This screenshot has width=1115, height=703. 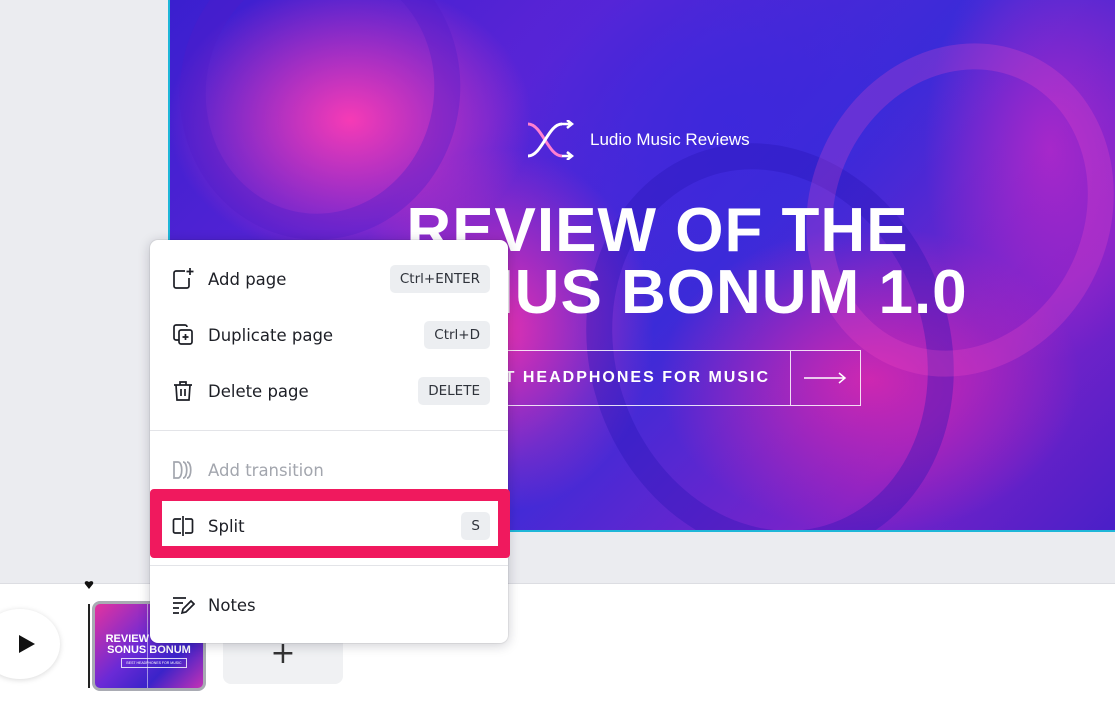 I want to click on menu-item-duplicate-page: Duplicate page Ctrl+D, so click(x=329, y=335).